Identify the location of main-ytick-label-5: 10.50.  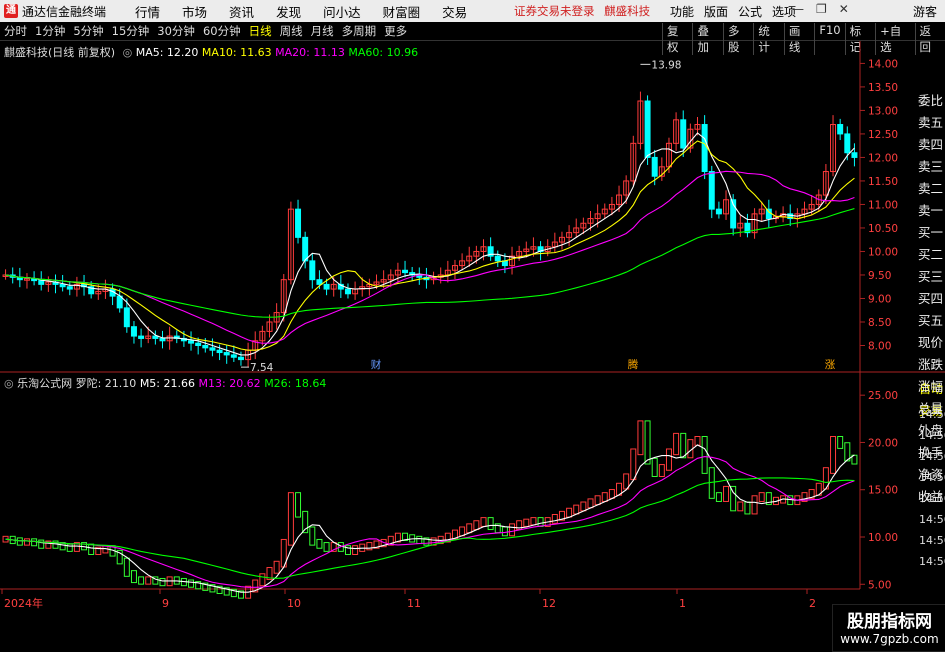
(883, 229).